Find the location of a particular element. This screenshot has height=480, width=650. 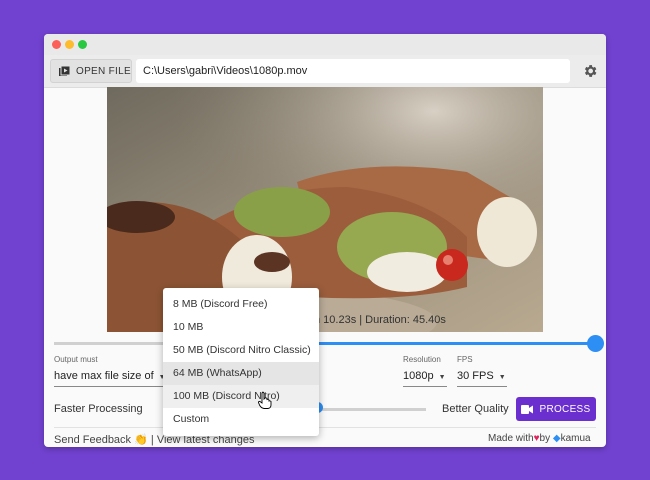

fps-label: FPS is located at coordinates (465, 359).